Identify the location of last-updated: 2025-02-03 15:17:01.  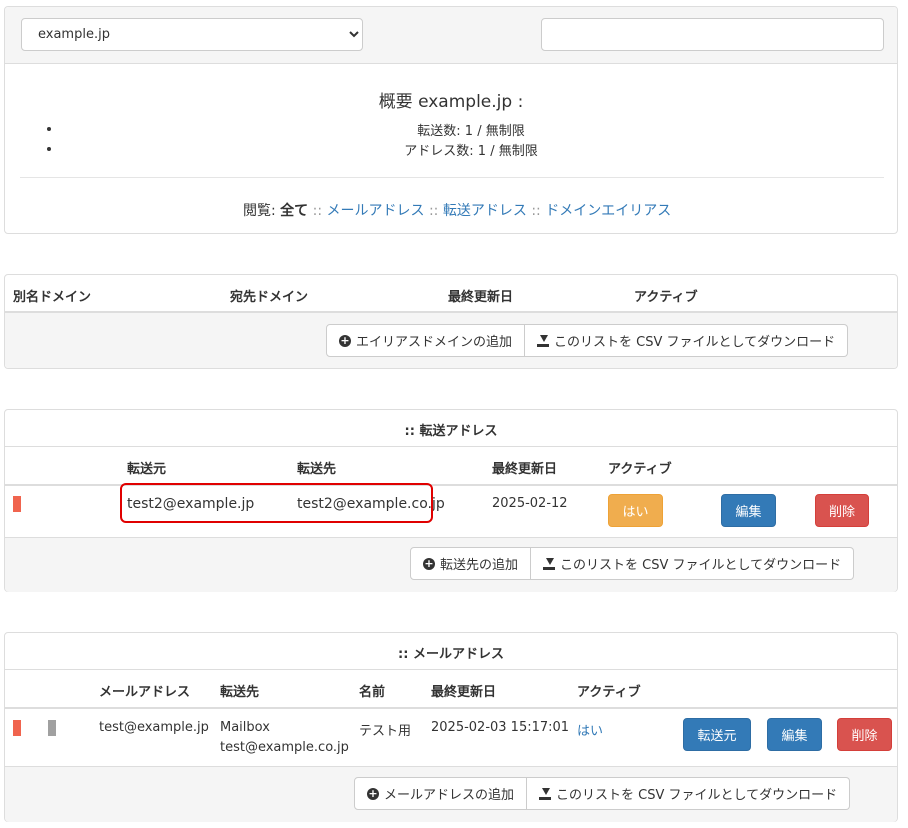
(500, 727).